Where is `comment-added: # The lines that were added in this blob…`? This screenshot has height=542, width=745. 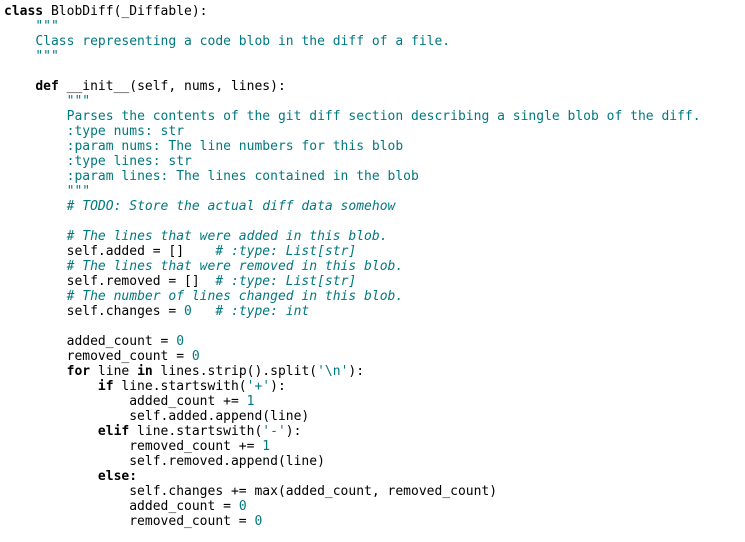
comment-added: # The lines that were added in this blob… is located at coordinates (227, 236).